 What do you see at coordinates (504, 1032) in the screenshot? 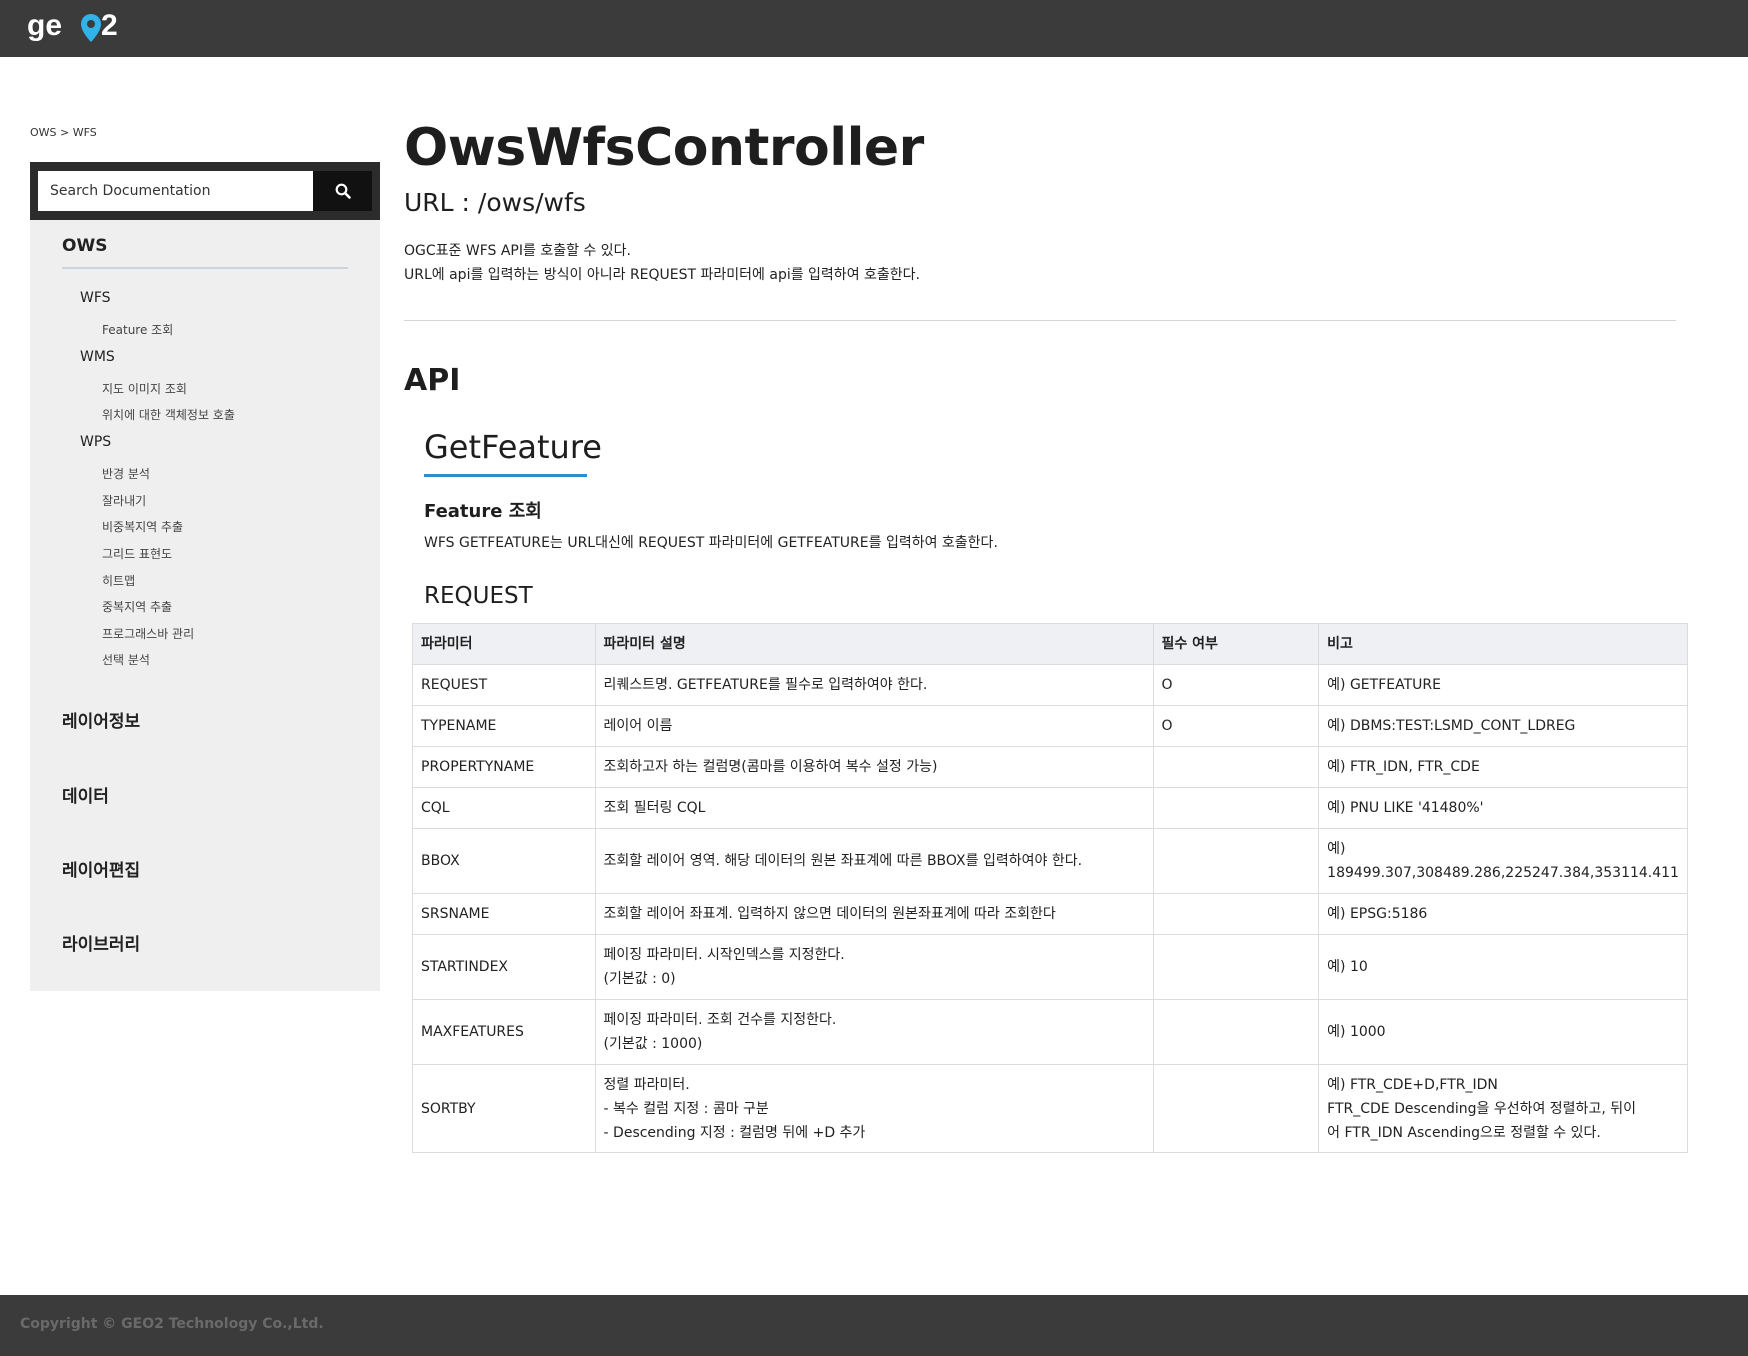
I see `param-name: MAXFEATURES` at bounding box center [504, 1032].